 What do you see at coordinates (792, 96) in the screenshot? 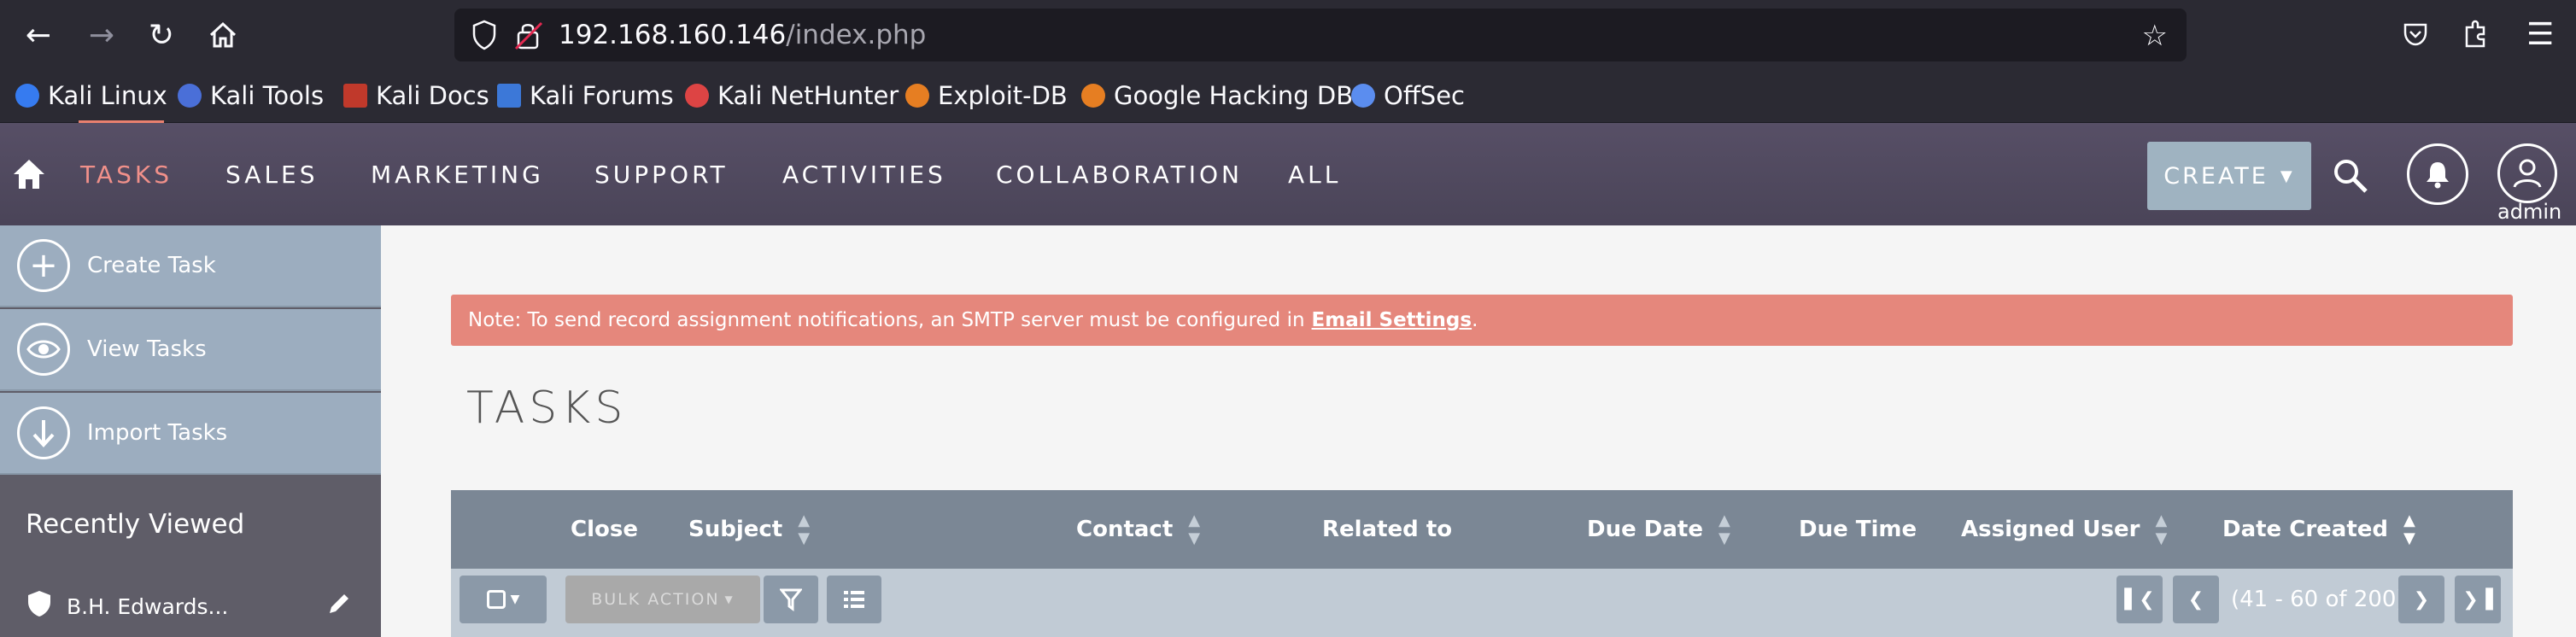
I see `bookmark-kali-nethunter: Kali NetHunter` at bounding box center [792, 96].